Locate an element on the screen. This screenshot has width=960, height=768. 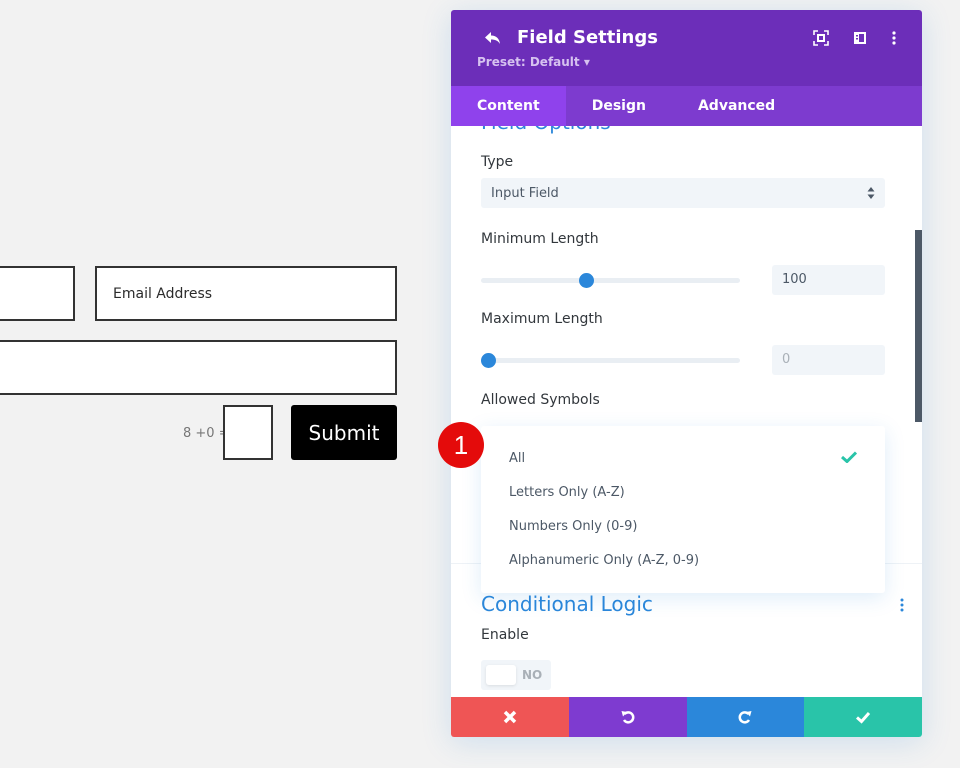
preset-dropdown: Preset: Default ▾ is located at coordinates (533, 62).